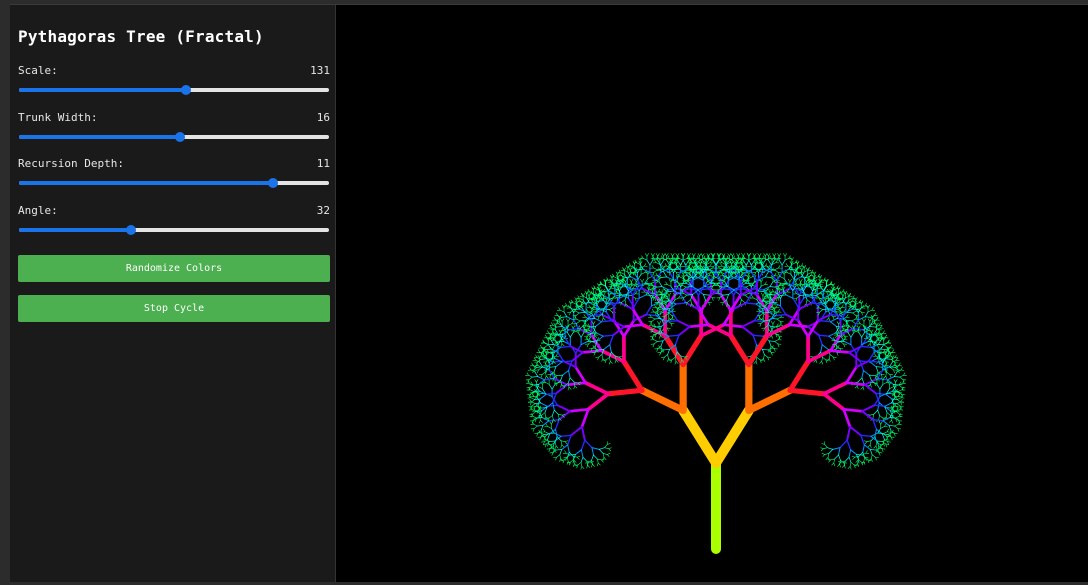  I want to click on scale-slider, so click(174, 90).